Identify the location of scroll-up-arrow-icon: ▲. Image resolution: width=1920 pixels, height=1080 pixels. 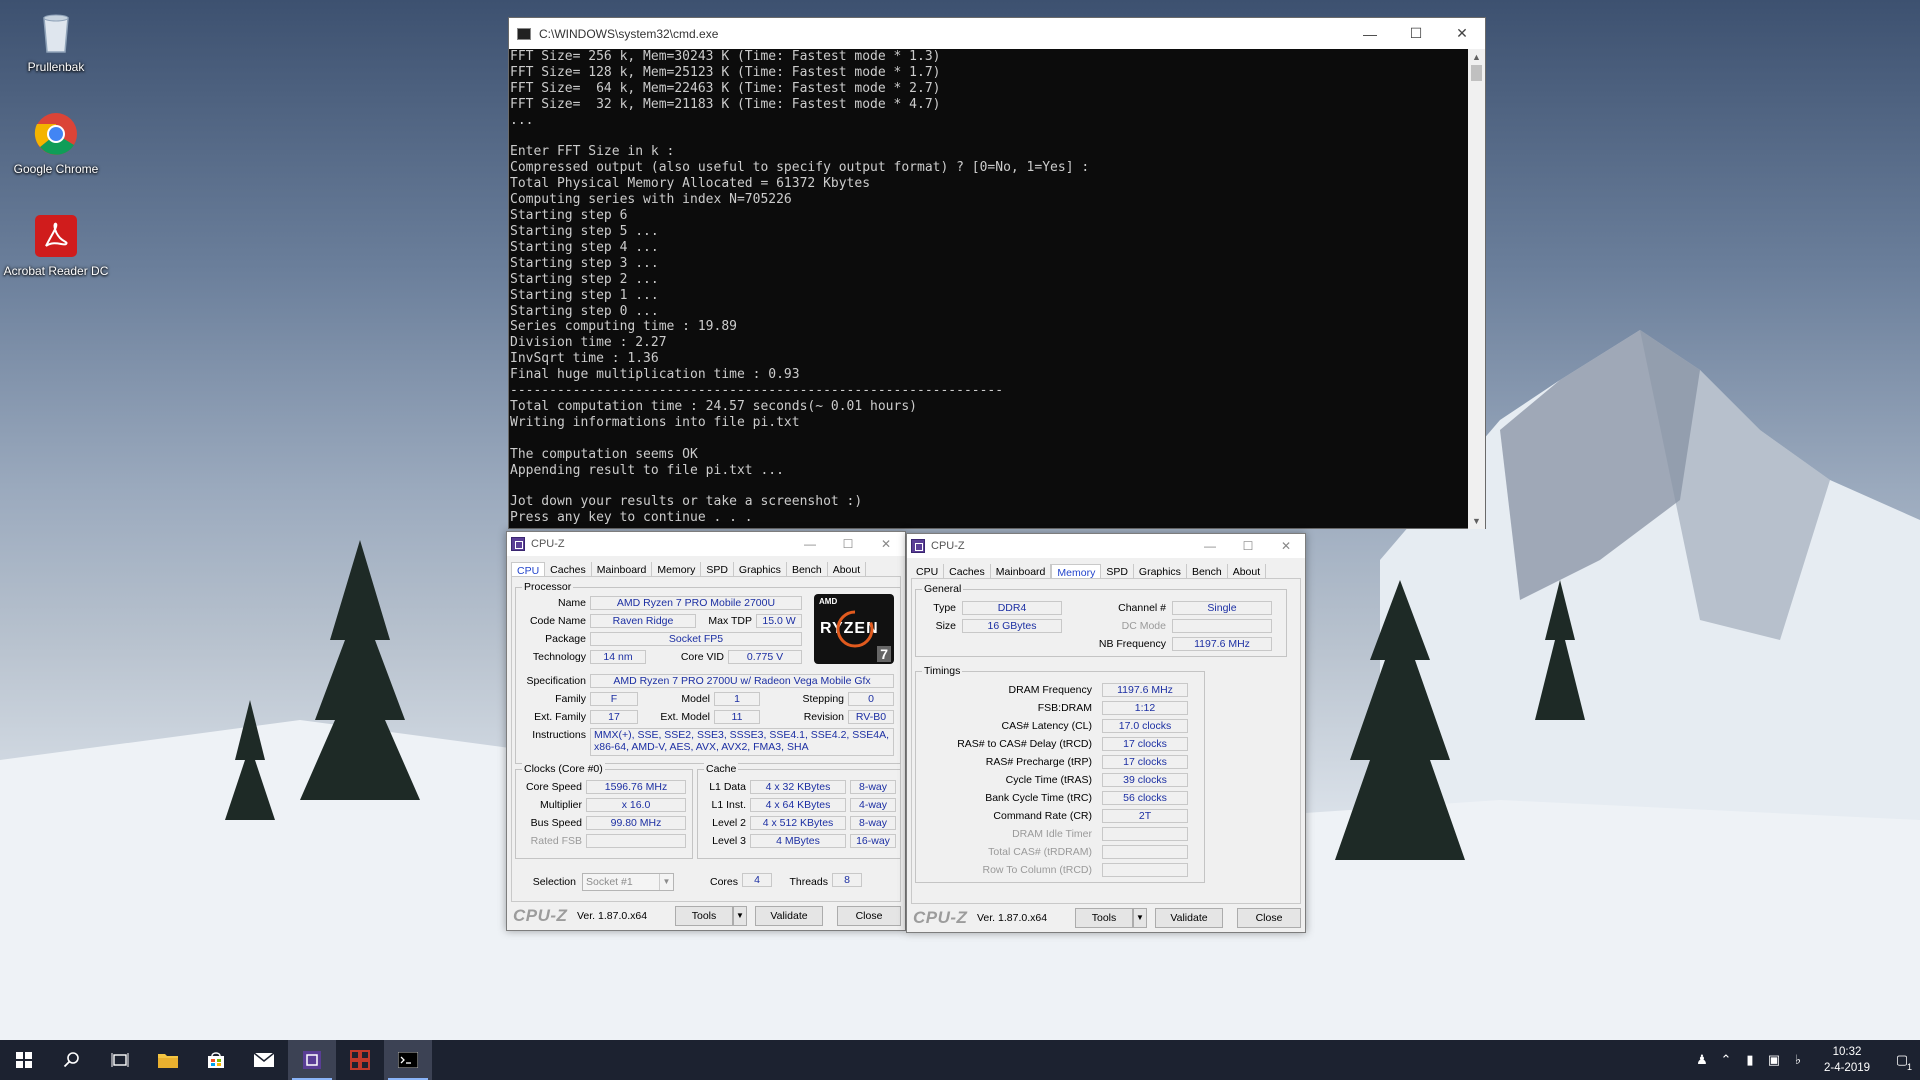
(1476, 57).